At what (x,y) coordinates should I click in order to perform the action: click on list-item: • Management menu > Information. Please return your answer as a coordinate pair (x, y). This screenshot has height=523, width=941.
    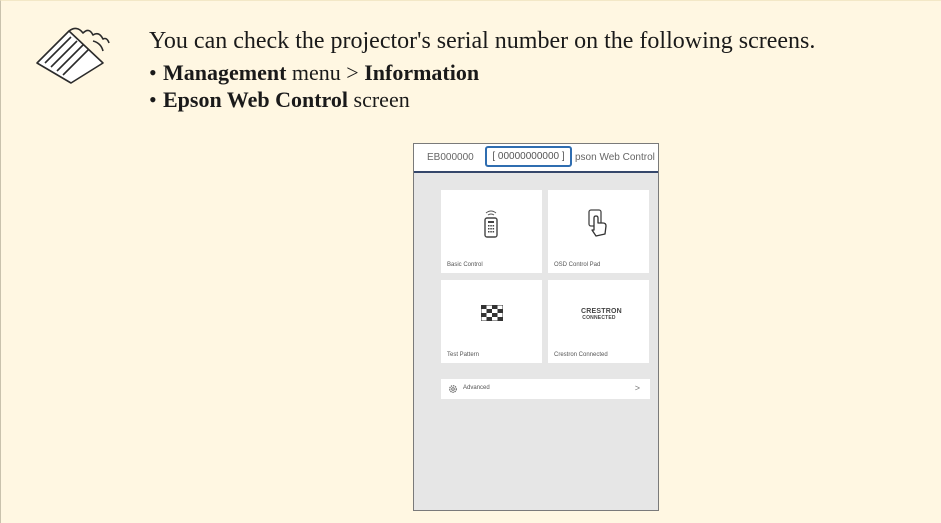
    Looking at the image, I should click on (314, 72).